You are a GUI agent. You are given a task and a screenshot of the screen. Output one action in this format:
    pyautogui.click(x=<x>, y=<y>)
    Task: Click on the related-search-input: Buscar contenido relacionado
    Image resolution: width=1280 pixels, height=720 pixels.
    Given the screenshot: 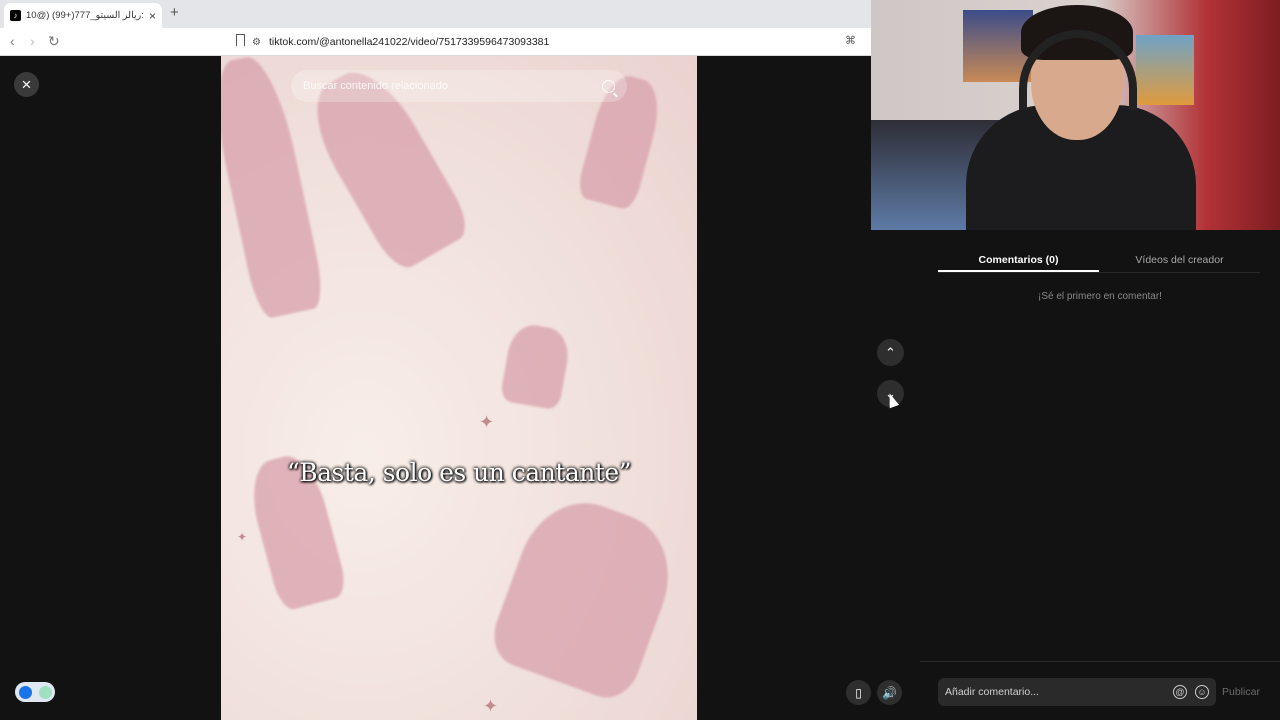 What is the action you would take?
    pyautogui.click(x=459, y=86)
    